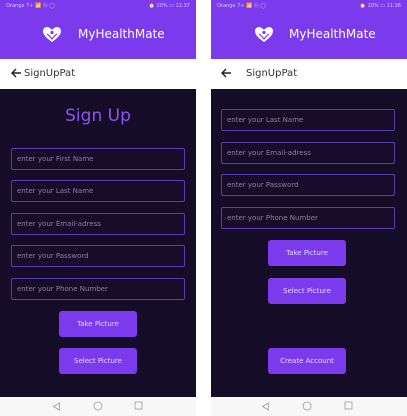 The width and height of the screenshot is (407, 416). Describe the element at coordinates (309, 6) in the screenshot. I see `status-bar: Orange 7+ 📶 ⓗ ◯ ⏰ 20% ▭ 11:36` at that location.